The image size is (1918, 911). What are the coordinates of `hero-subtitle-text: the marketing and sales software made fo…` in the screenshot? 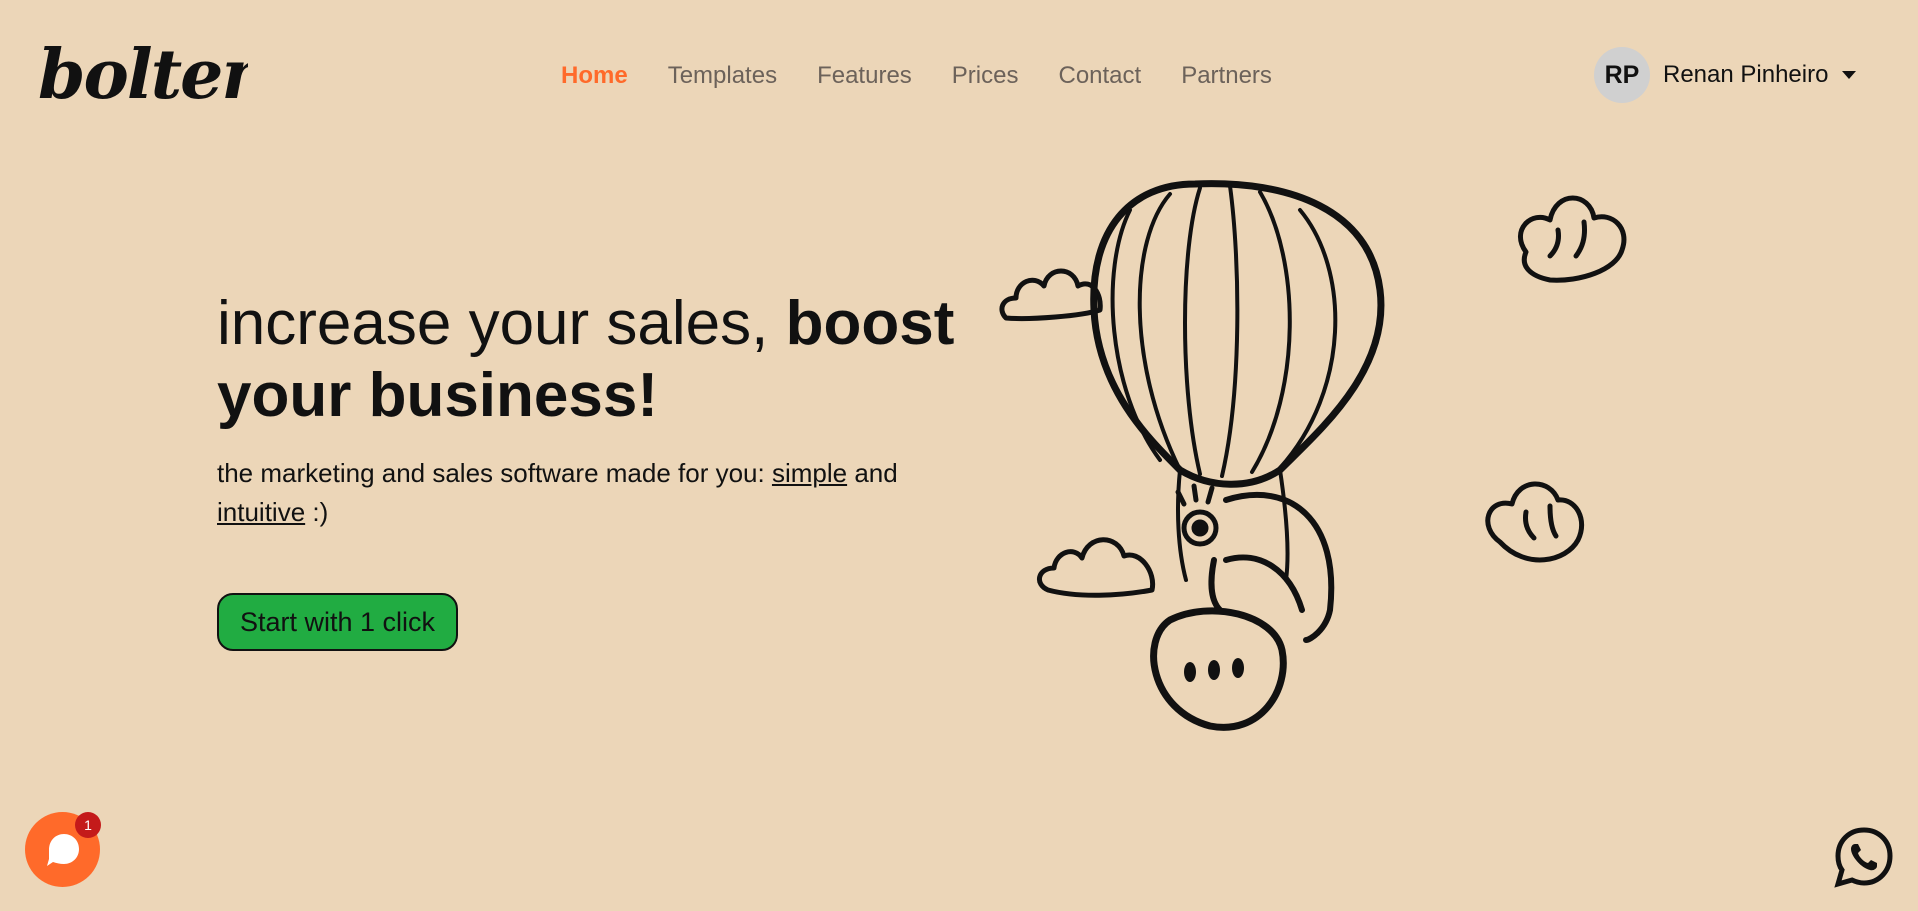 It's located at (494, 473).